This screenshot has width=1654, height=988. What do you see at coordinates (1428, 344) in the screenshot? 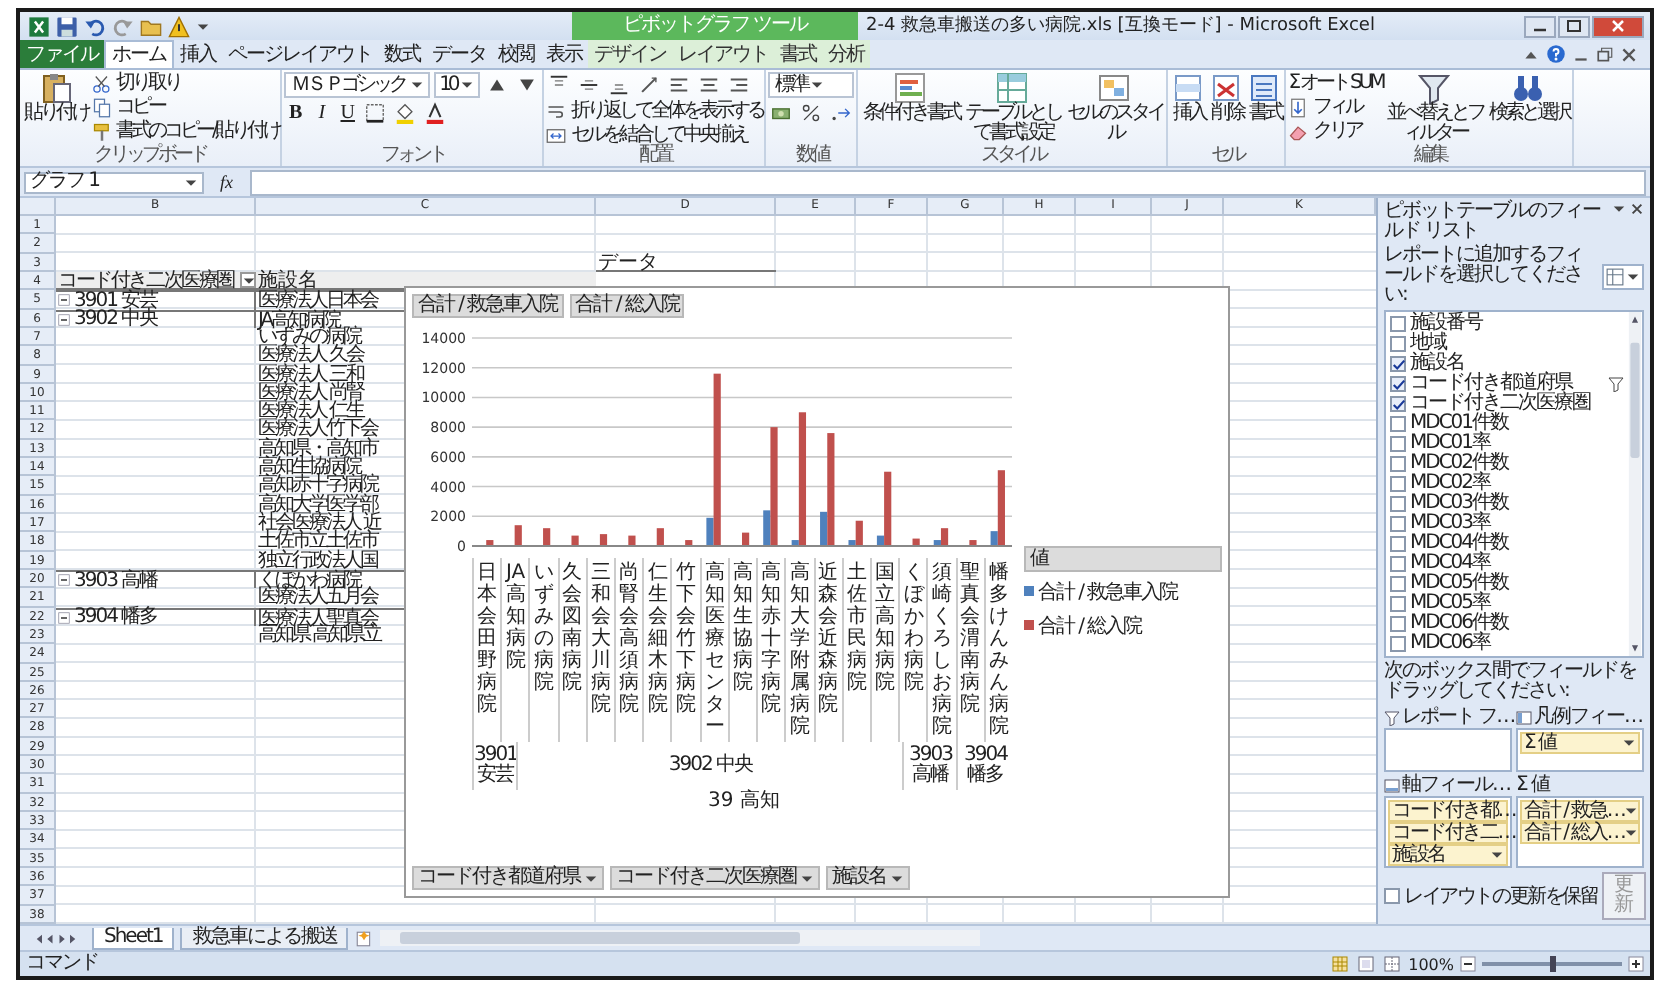
I see `field-label: 地域` at bounding box center [1428, 344].